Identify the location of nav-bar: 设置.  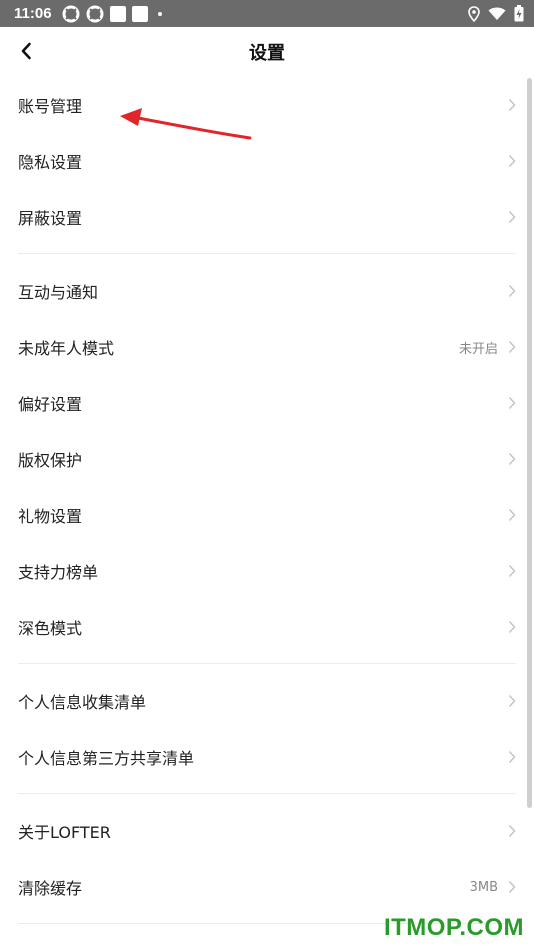
(267, 52).